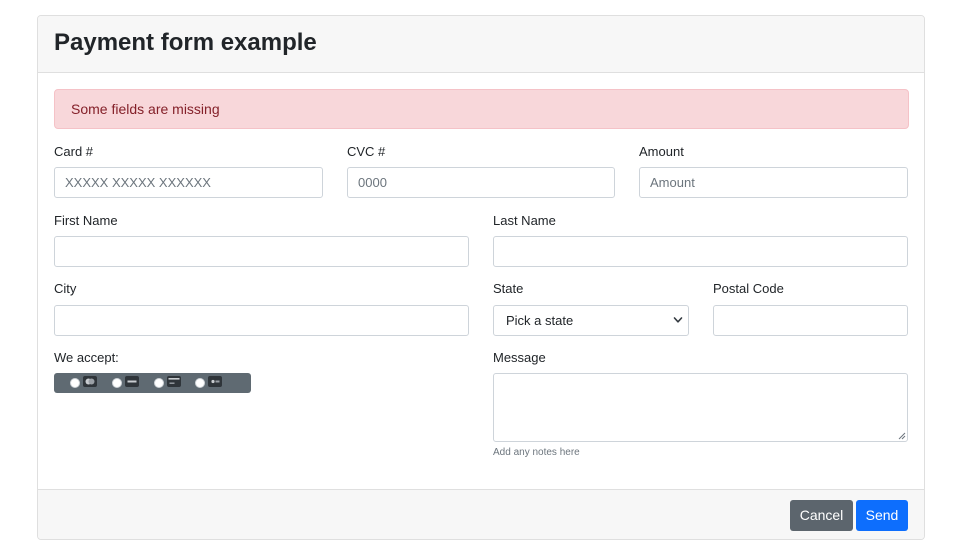 The height and width of the screenshot is (558, 966). What do you see at coordinates (75, 383) in the screenshot?
I see `payment-method-radio-mastercard` at bounding box center [75, 383].